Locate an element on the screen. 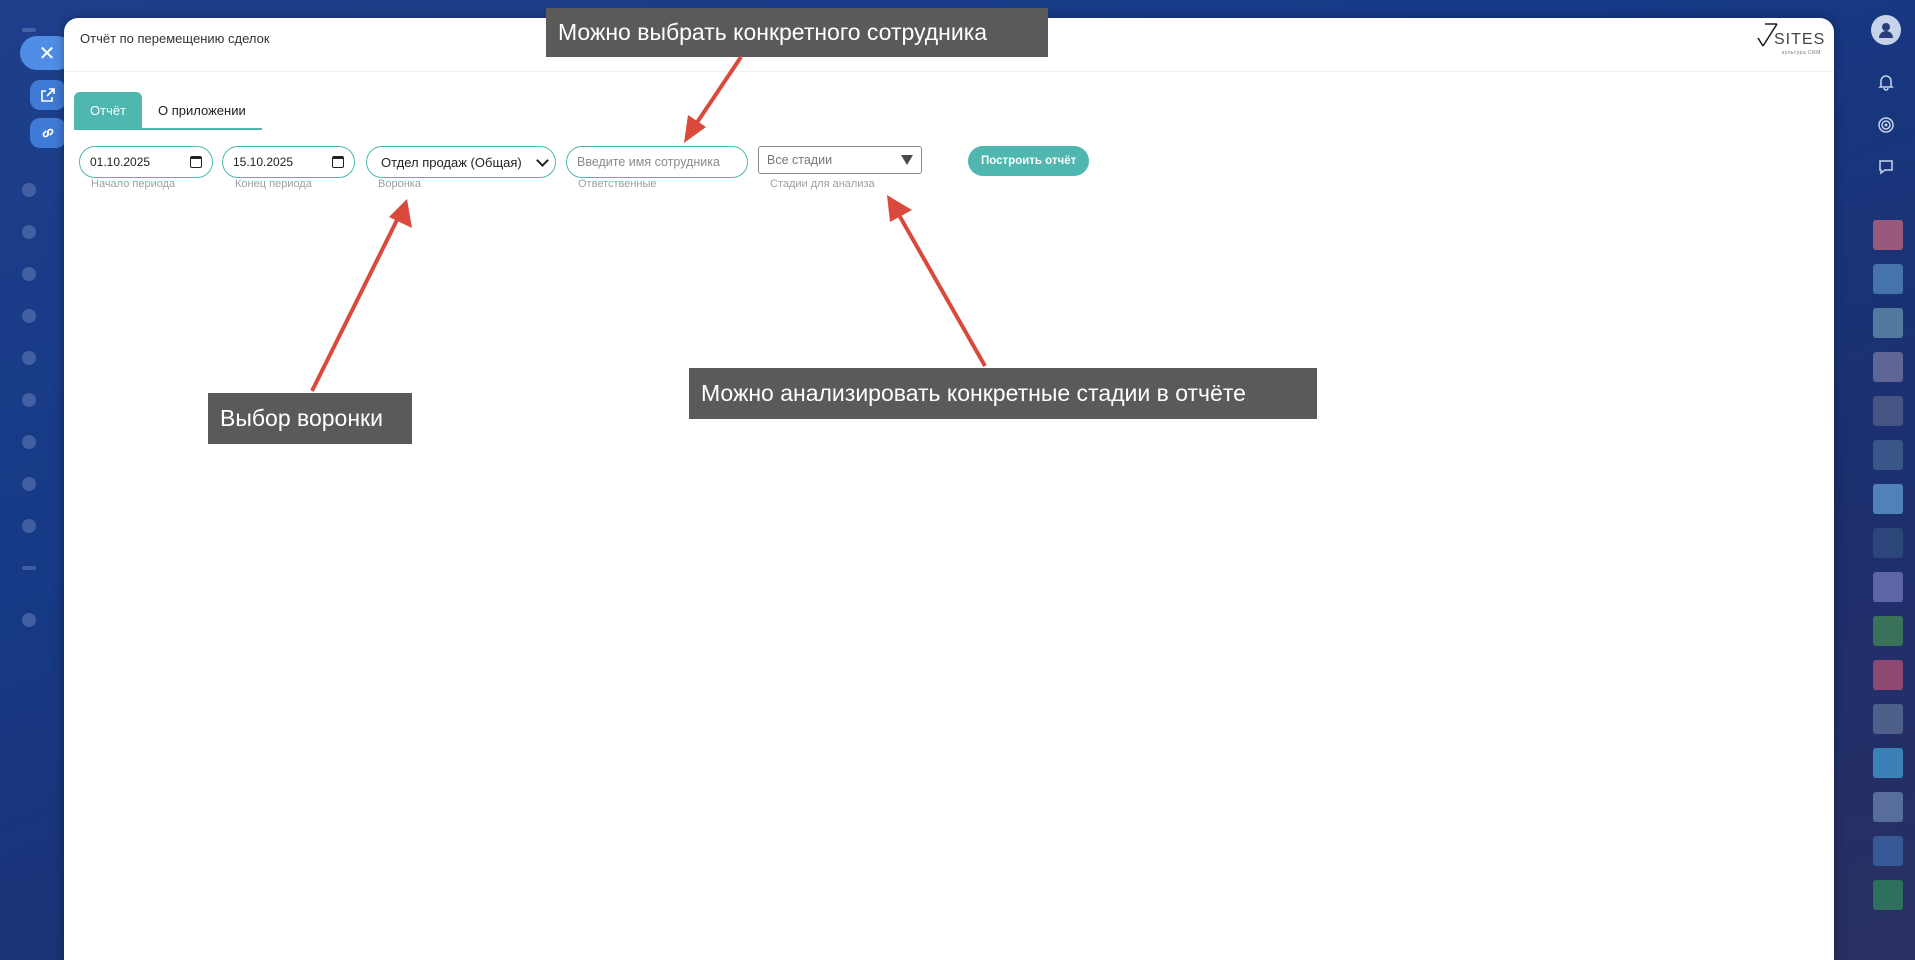 The width and height of the screenshot is (1915, 960). chevron-down-icon is located at coordinates (542, 160).